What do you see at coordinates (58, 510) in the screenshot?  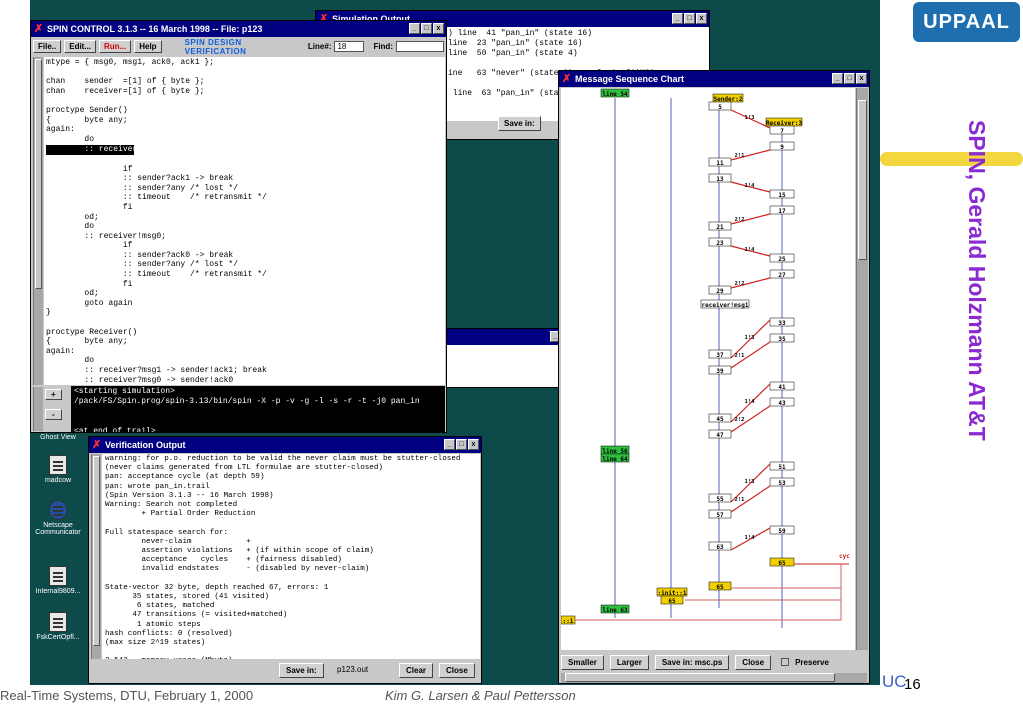 I see `netscape-logo-icon` at bounding box center [58, 510].